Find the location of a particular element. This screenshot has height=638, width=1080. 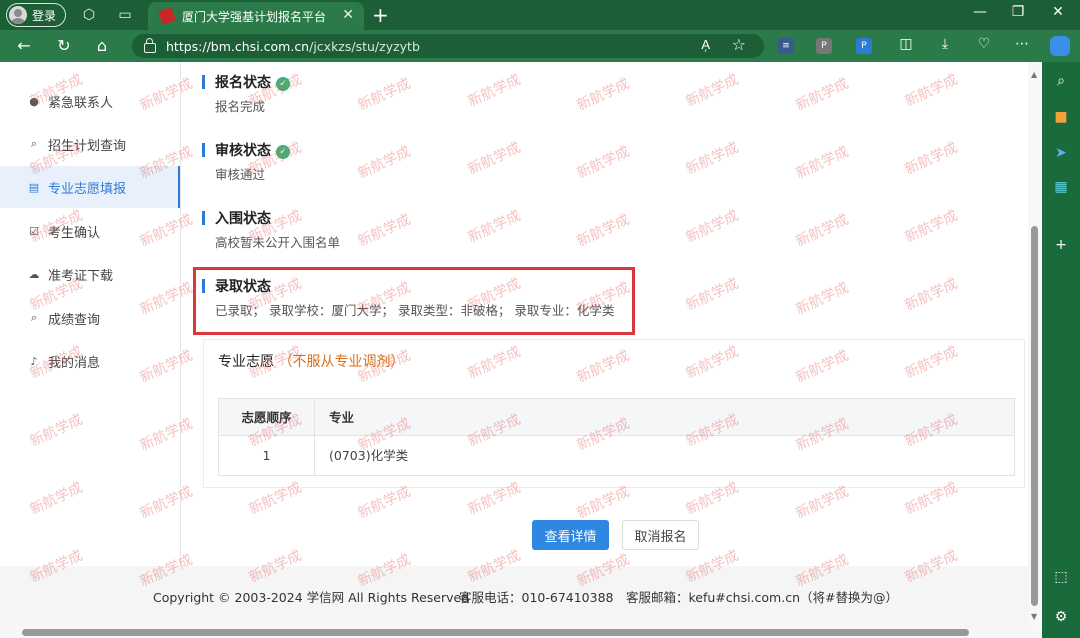

minimize-icon: — is located at coordinates (980, 12).